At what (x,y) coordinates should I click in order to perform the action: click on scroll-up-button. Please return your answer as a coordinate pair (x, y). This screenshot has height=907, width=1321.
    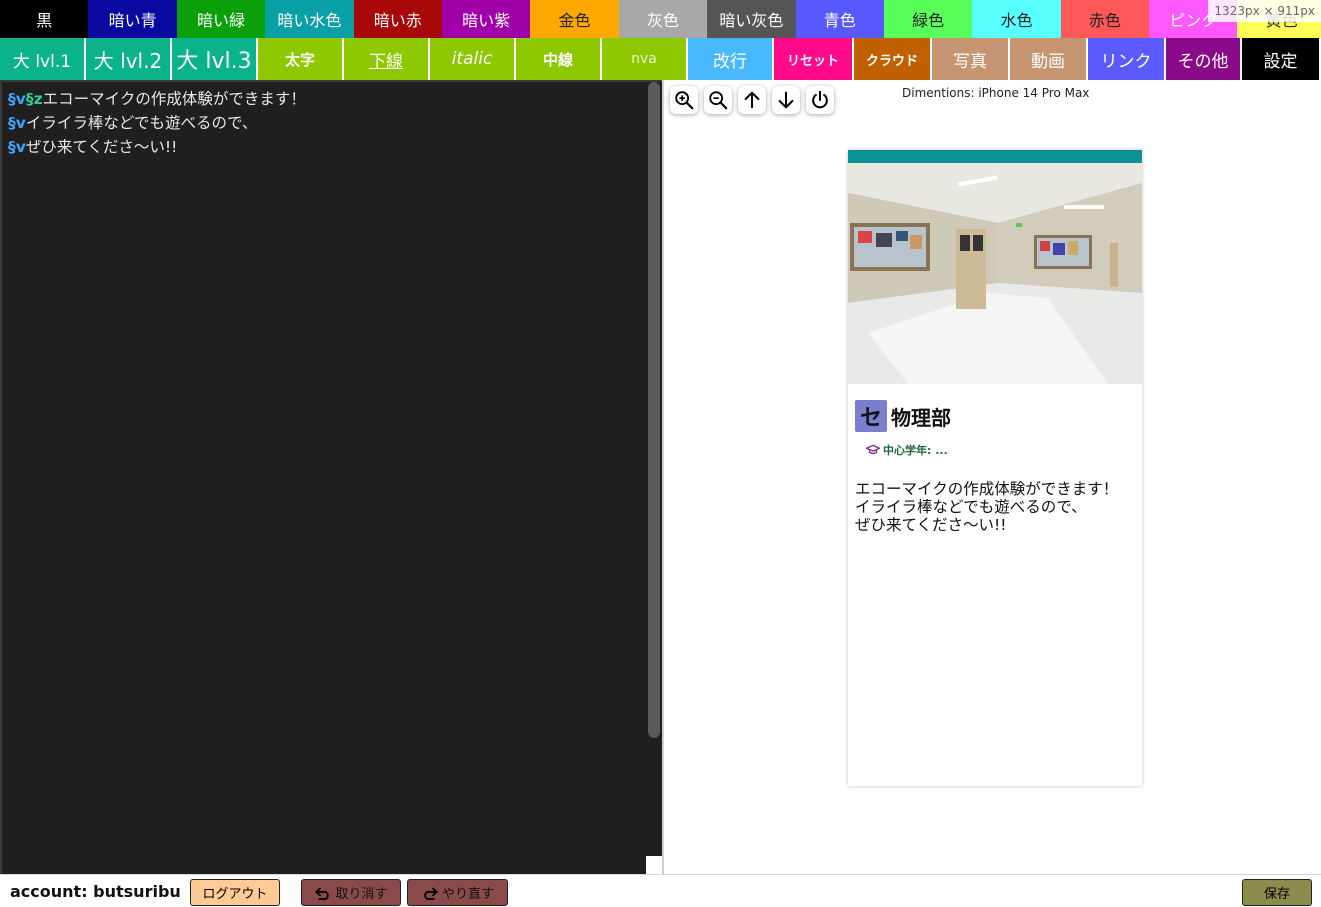
    Looking at the image, I should click on (752, 100).